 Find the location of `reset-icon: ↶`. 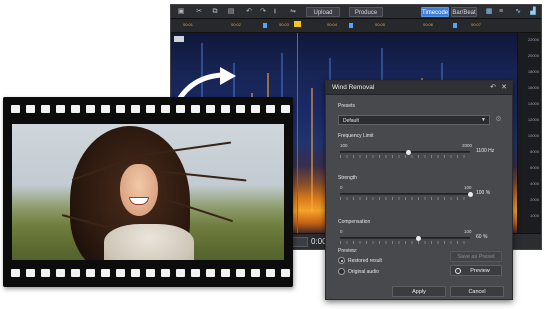

reset-icon: ↶ is located at coordinates (493, 87).